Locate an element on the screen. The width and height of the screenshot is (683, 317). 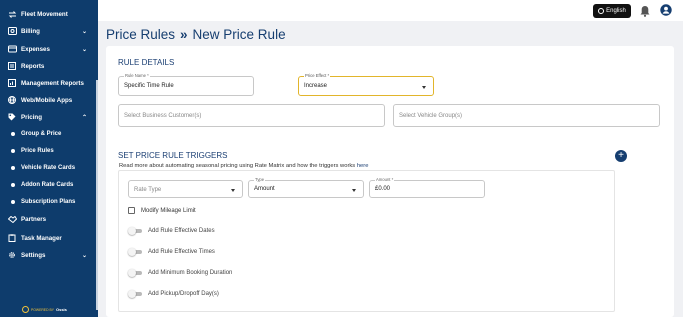
business-customers-placeholder: Select Business Customer(s) is located at coordinates (163, 116).